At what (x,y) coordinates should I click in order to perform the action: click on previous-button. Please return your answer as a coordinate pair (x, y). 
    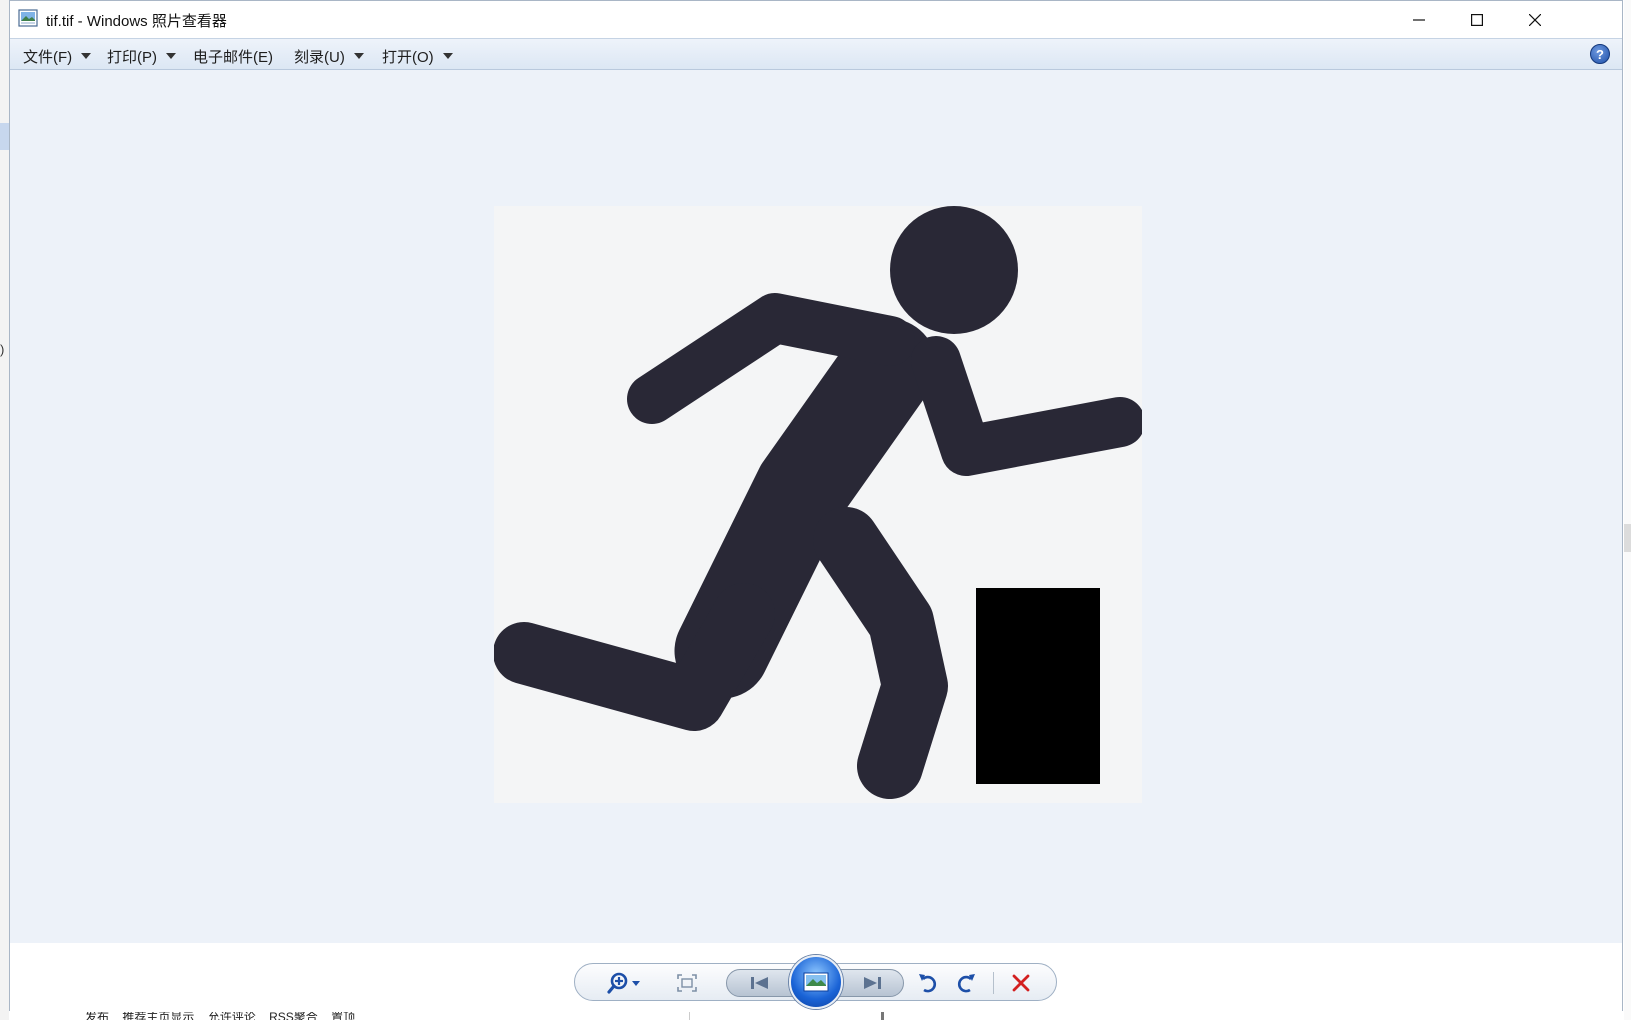
    Looking at the image, I should click on (760, 983).